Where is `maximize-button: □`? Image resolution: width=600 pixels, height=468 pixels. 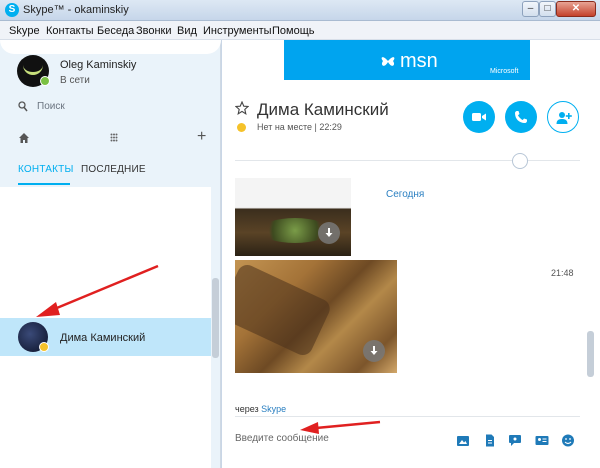
maximize-button: □ is located at coordinates (547, 9).